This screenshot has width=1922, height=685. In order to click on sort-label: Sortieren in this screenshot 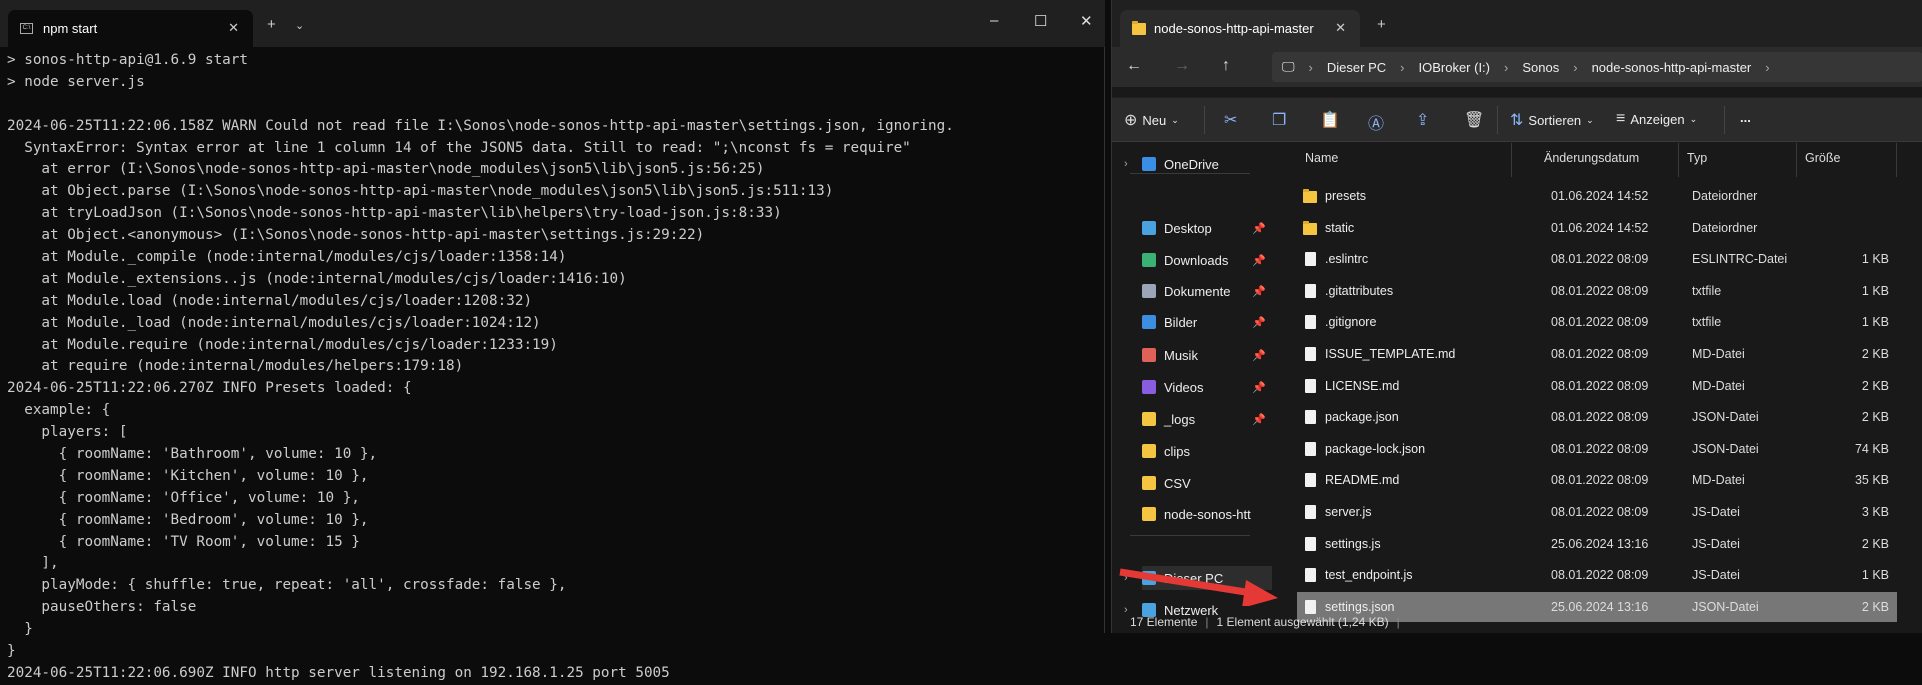, I will do `click(1555, 120)`.